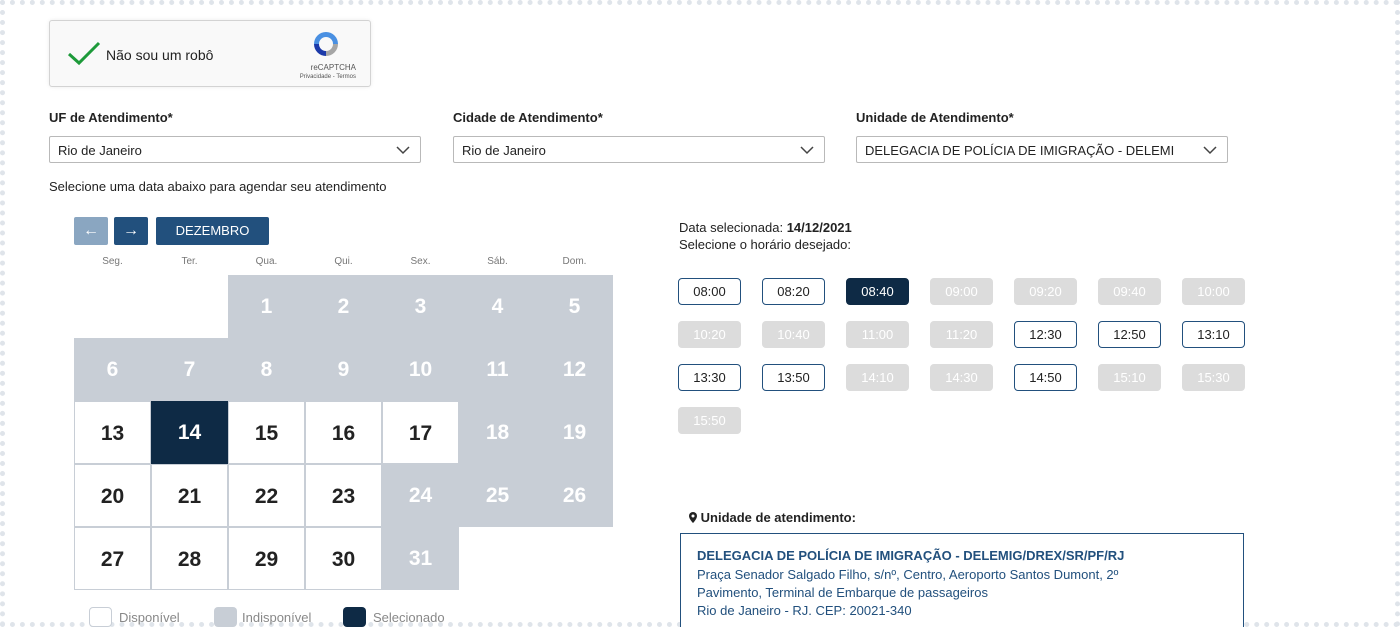 The height and width of the screenshot is (627, 1400). I want to click on choose-time-label: Selecione o horário desejado:, so click(765, 244).